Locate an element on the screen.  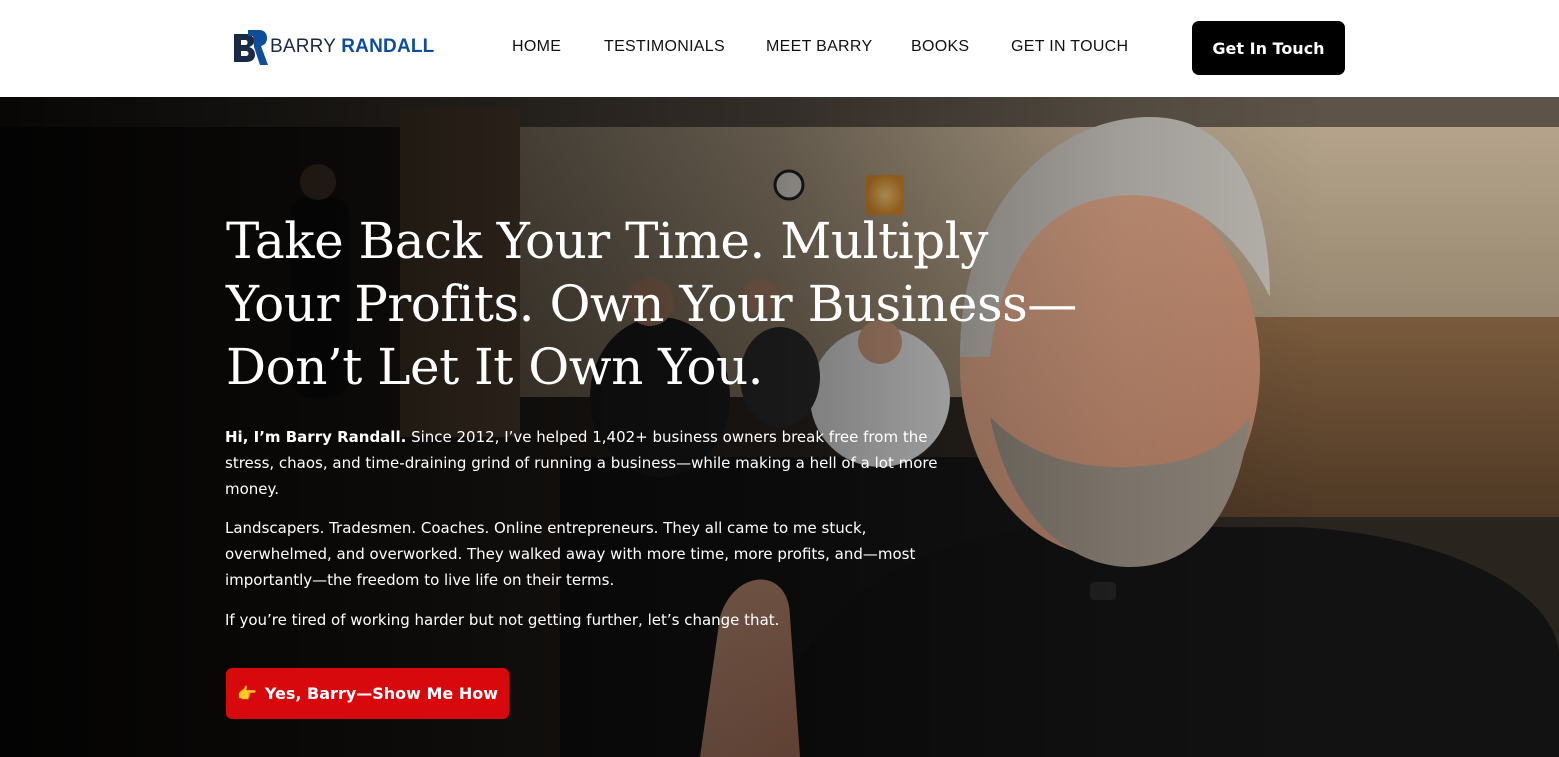
show-me-how-button: 👉 Yes, Barry—Show Me How is located at coordinates (367, 693).